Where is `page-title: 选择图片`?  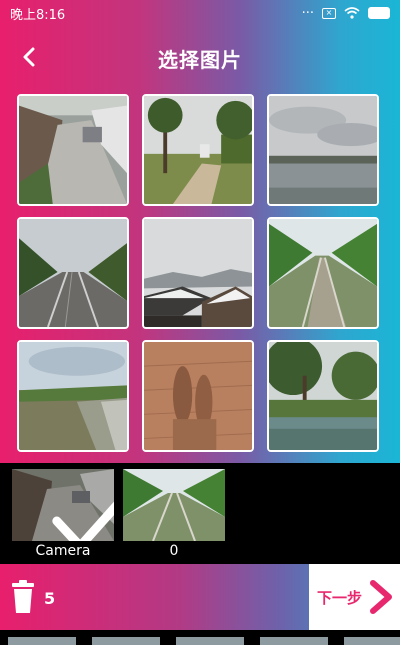 page-title: 选择图片 is located at coordinates (200, 59).